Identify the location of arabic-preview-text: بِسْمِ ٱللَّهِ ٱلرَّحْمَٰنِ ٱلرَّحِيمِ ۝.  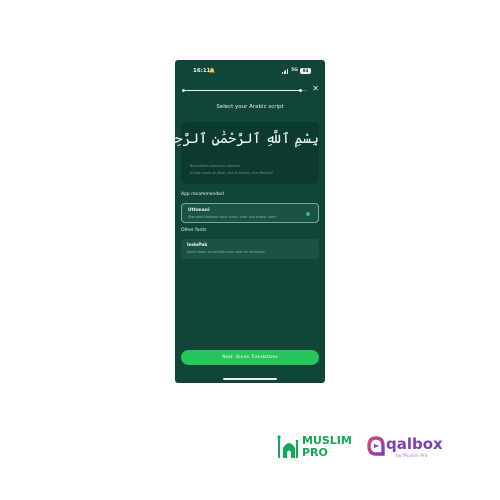
(247, 139).